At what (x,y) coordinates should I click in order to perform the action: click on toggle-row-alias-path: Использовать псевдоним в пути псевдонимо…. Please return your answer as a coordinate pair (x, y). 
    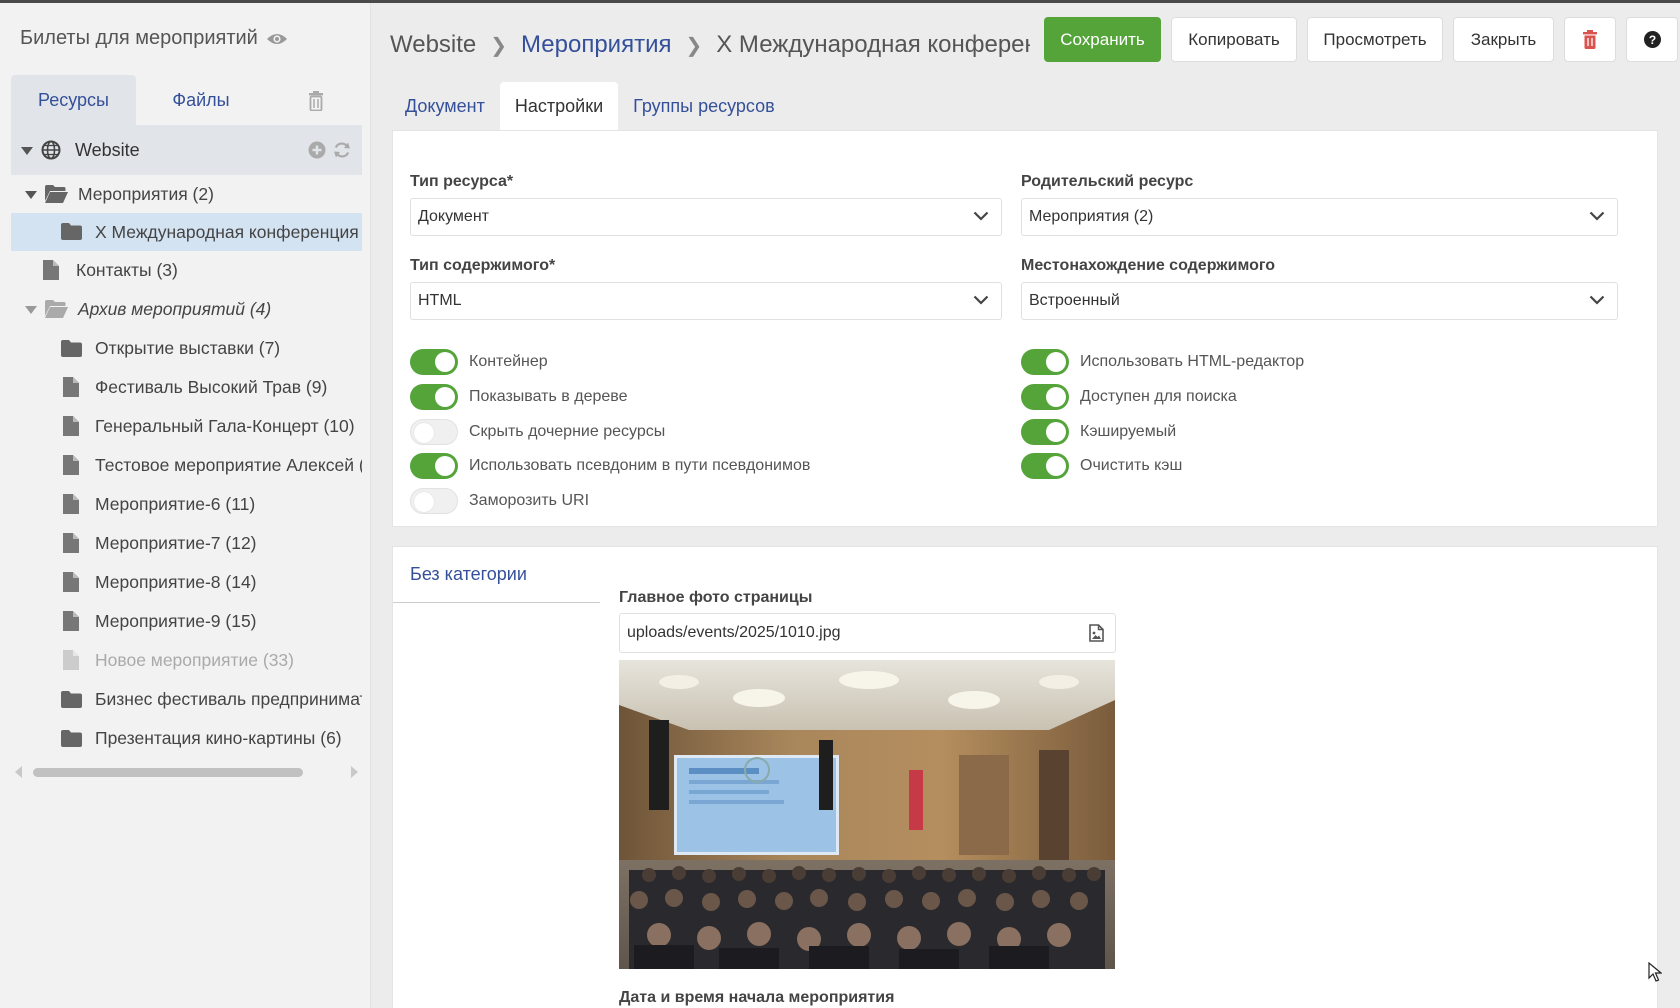
    Looking at the image, I should click on (610, 466).